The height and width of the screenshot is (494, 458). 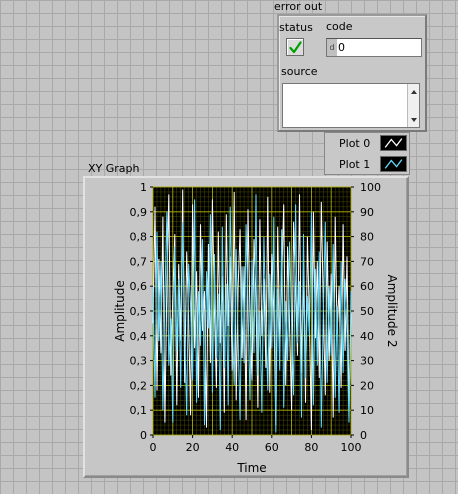 I want to click on y2-tick-label: 40, so click(x=367, y=336).